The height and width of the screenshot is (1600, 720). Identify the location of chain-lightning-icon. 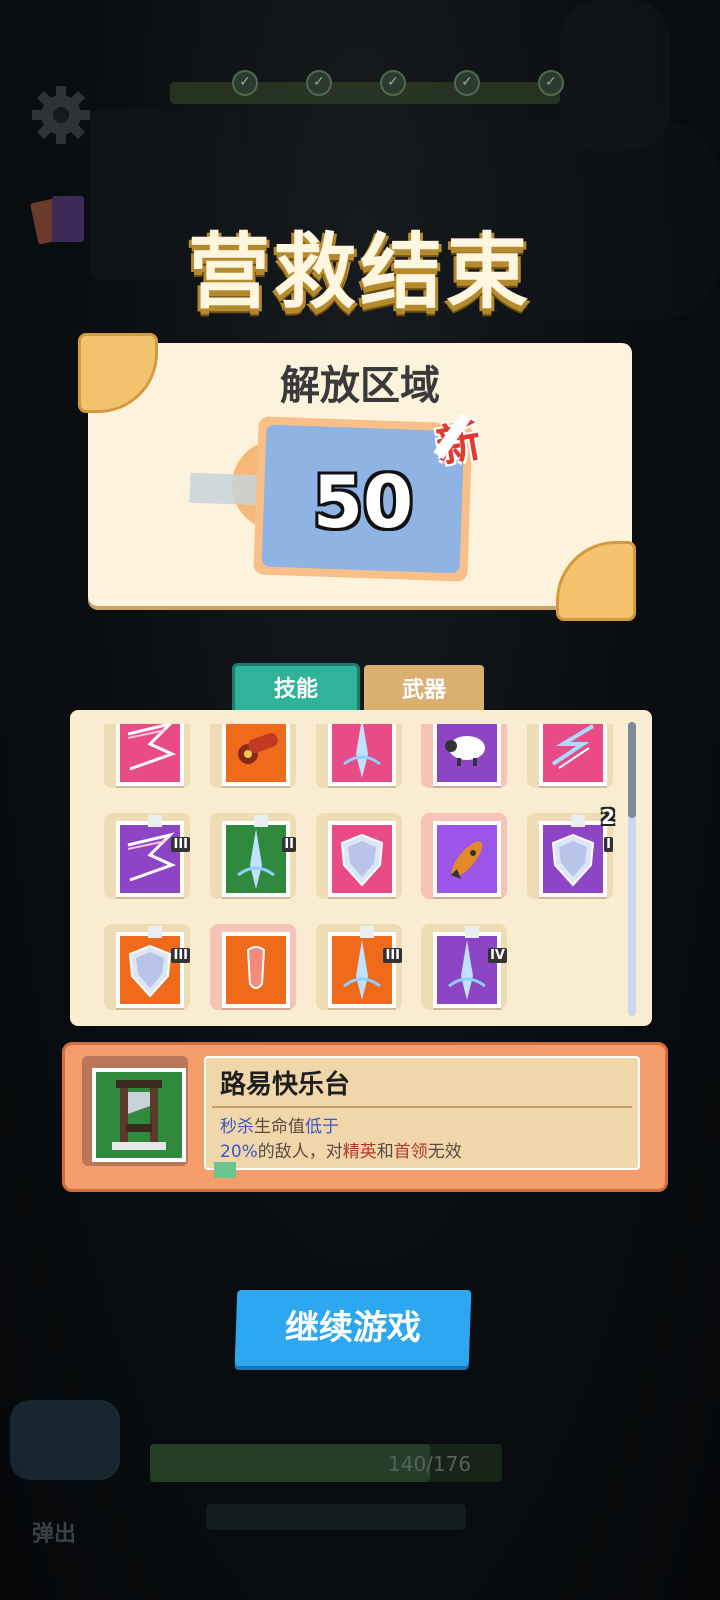
(573, 746).